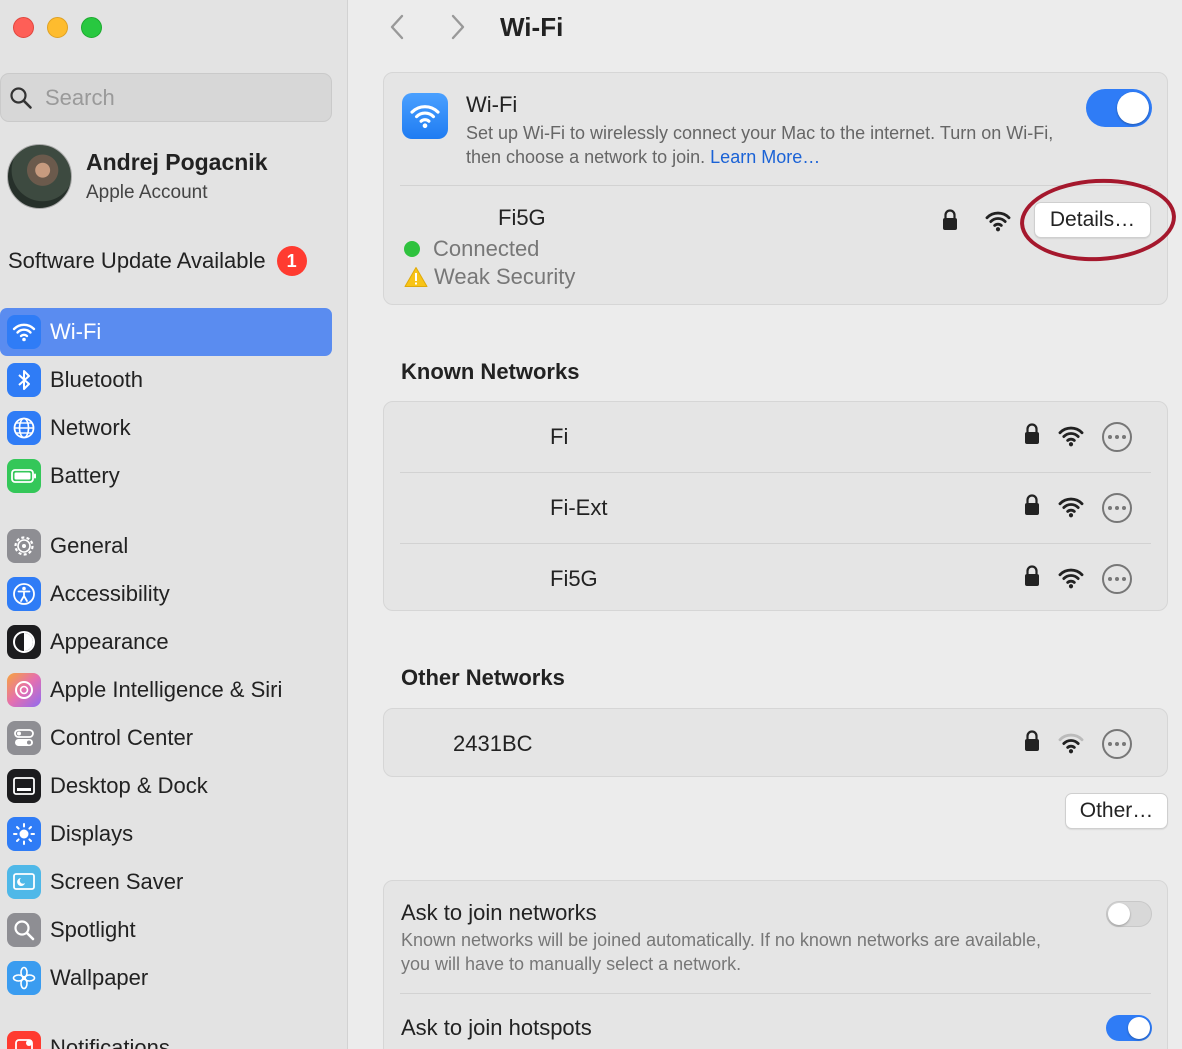 Image resolution: width=1182 pixels, height=1049 pixels. What do you see at coordinates (24, 546) in the screenshot?
I see `gear-icon` at bounding box center [24, 546].